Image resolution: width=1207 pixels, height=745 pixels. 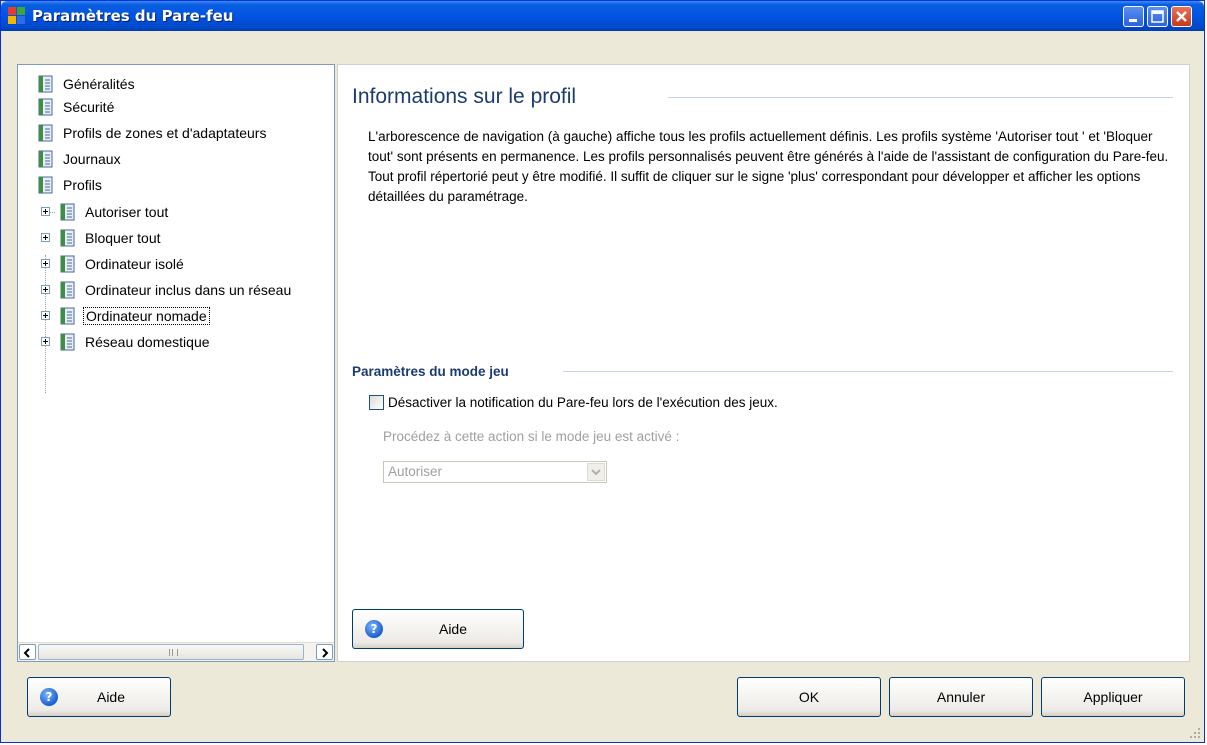 What do you see at coordinates (146, 316) in the screenshot?
I see `tree-item-label: Ordinateur nomade` at bounding box center [146, 316].